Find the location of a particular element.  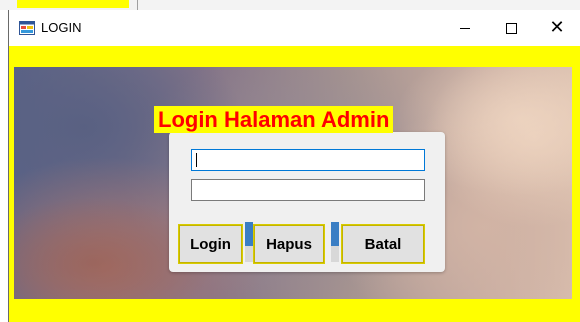

username-field is located at coordinates (308, 160).